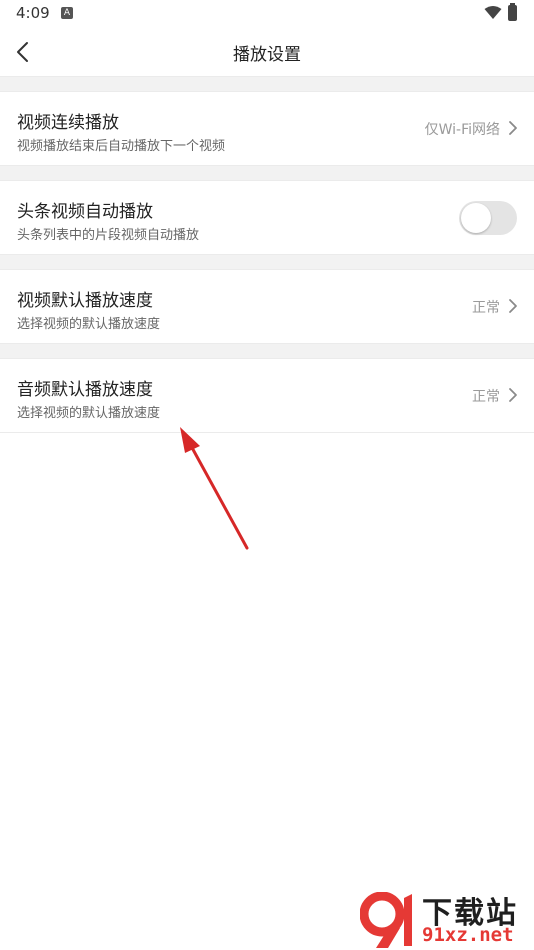 The height and width of the screenshot is (950, 534). Describe the element at coordinates (267, 14) in the screenshot. I see `status-bar: 4:09 A` at that location.